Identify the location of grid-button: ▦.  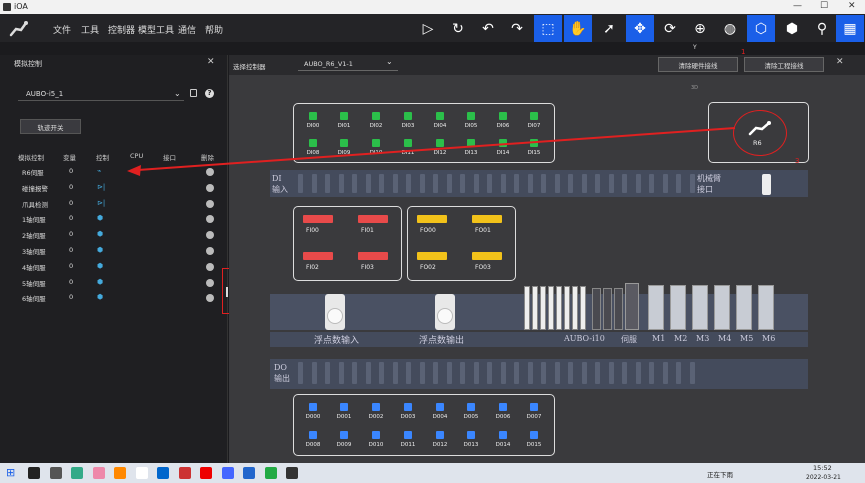
(850, 28).